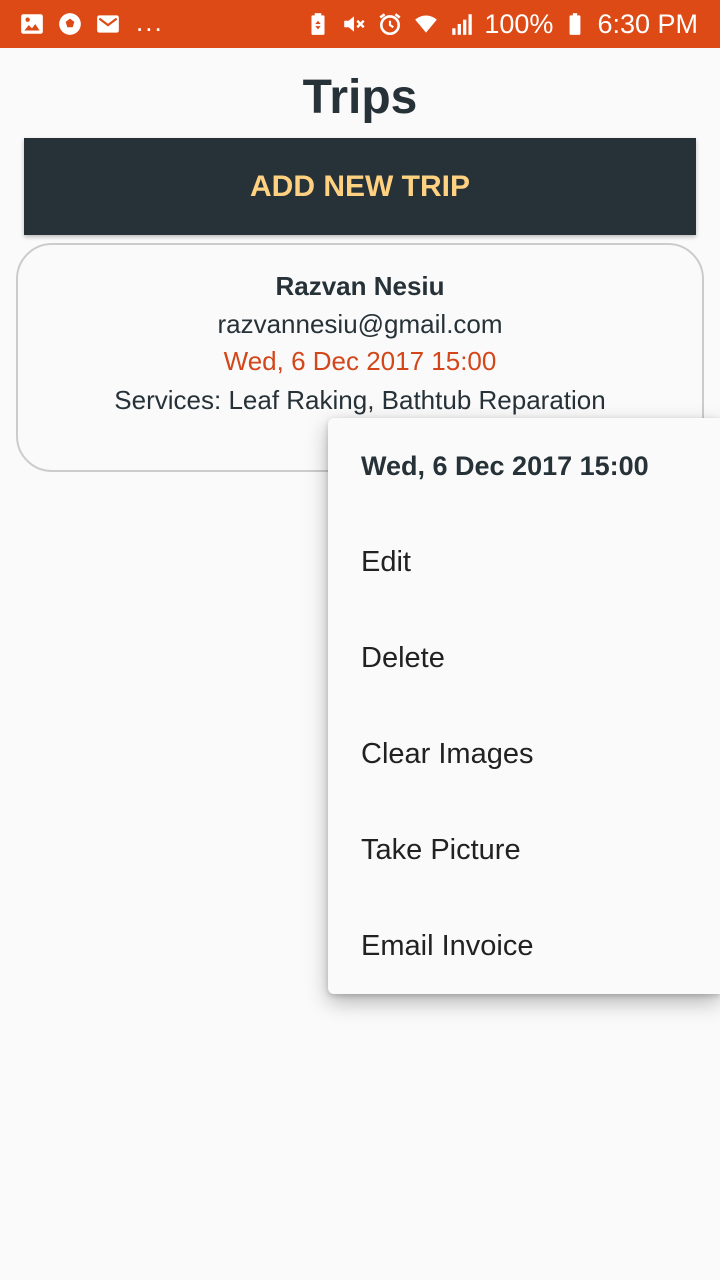  What do you see at coordinates (524, 946) in the screenshot?
I see `menu-item-email-invoice: Email Invoice` at bounding box center [524, 946].